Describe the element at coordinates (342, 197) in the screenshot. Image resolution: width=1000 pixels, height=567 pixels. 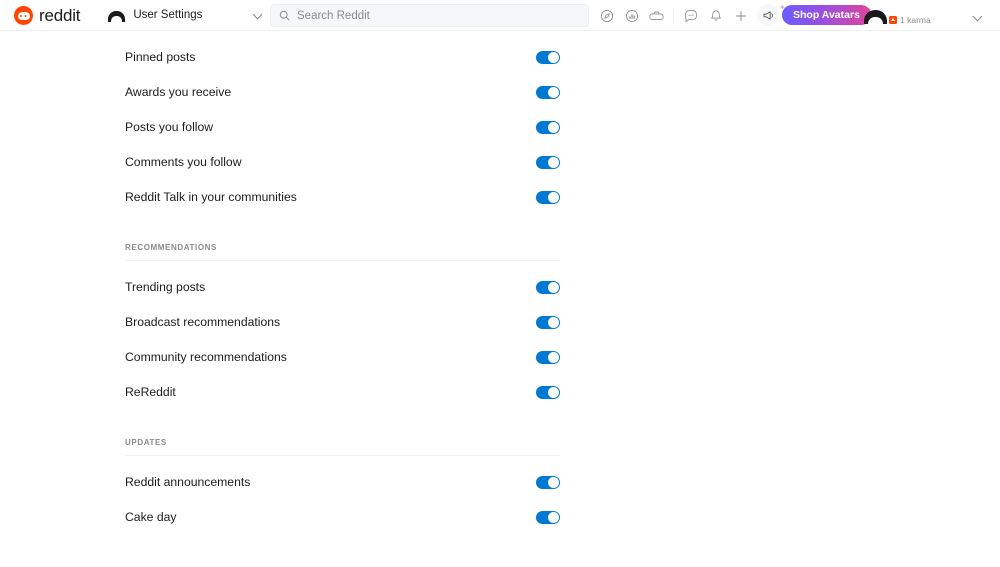
I see `preference-row: Reddit Talk in your communities` at that location.